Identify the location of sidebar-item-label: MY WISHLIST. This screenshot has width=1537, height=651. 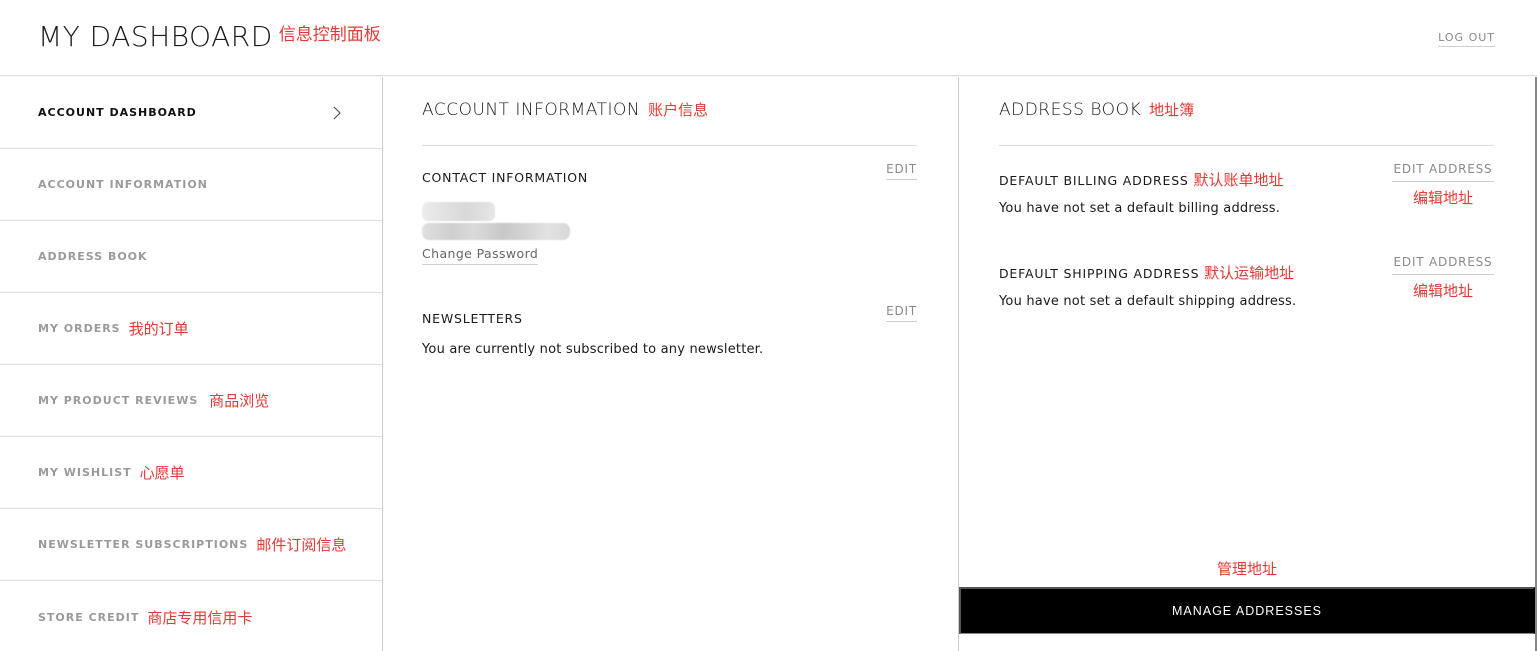
(85, 472).